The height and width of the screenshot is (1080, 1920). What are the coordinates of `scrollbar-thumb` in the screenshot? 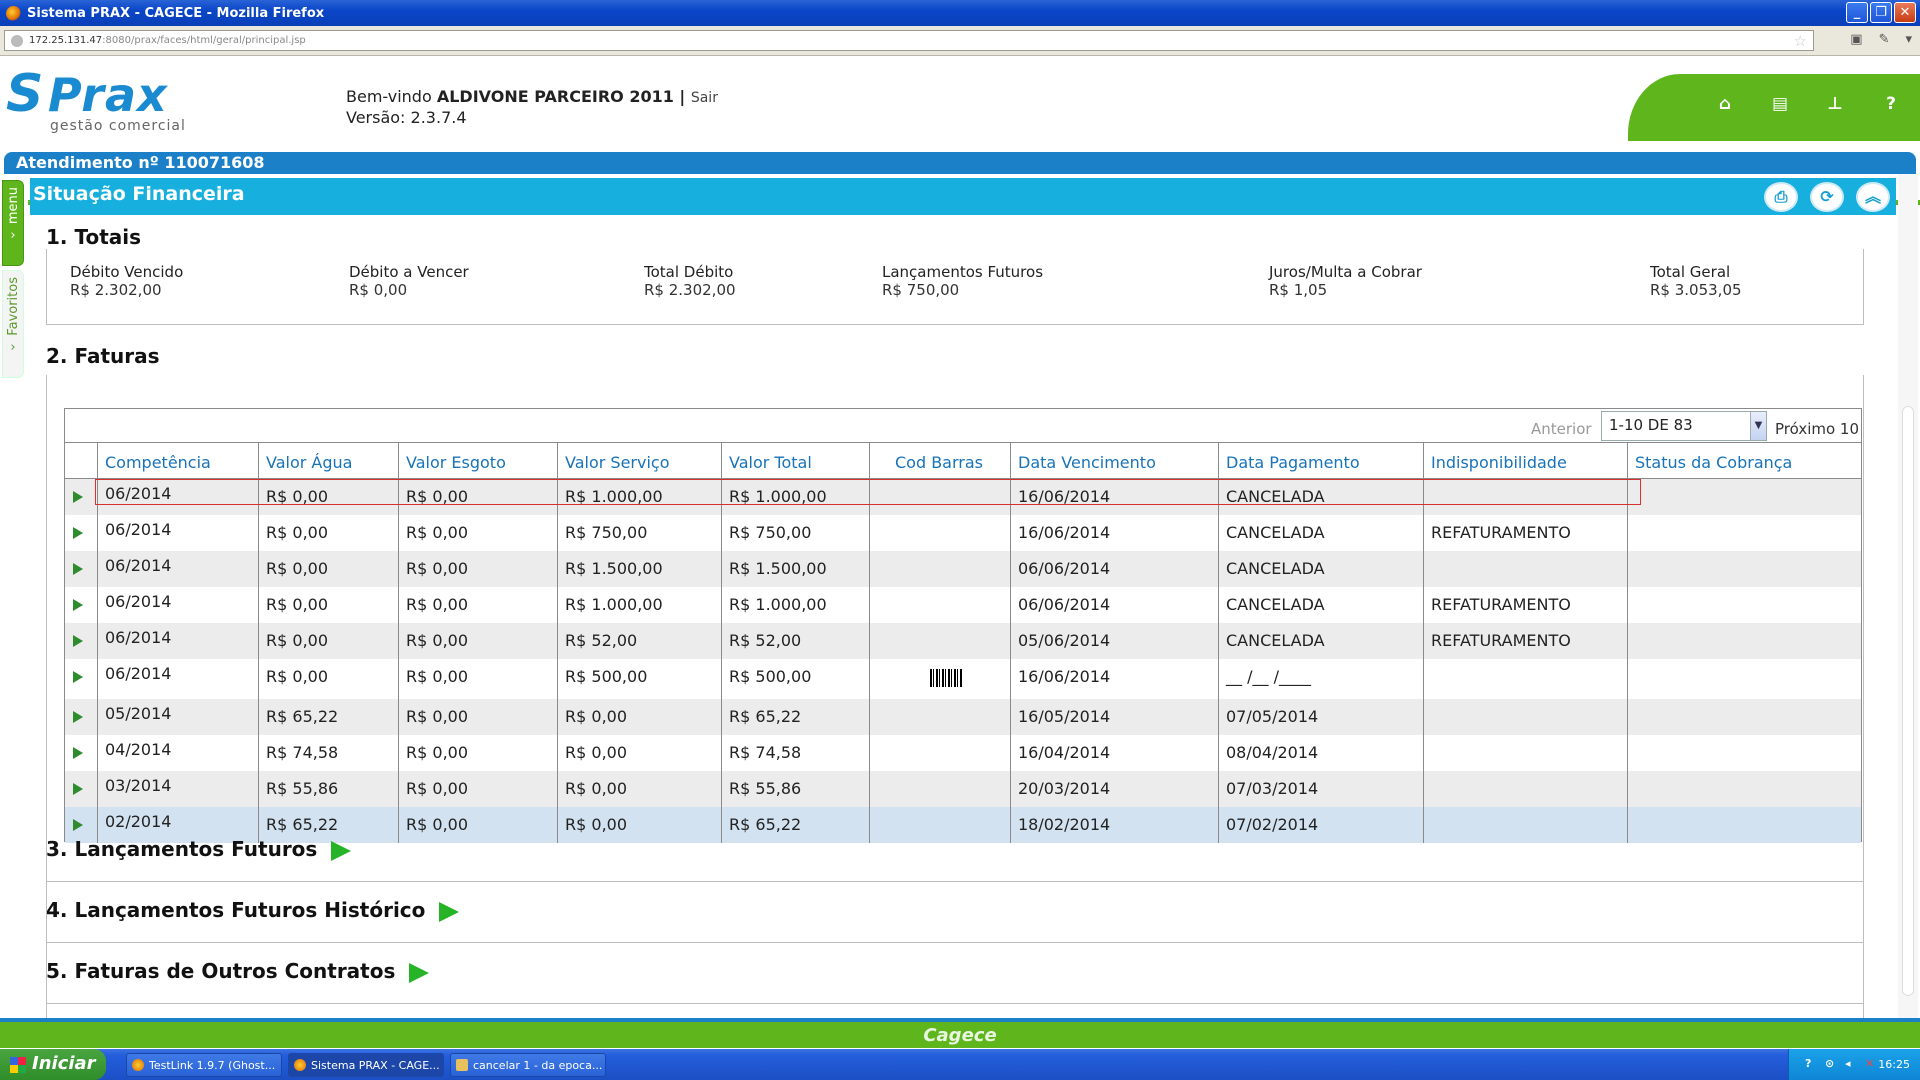 It's located at (1908, 701).